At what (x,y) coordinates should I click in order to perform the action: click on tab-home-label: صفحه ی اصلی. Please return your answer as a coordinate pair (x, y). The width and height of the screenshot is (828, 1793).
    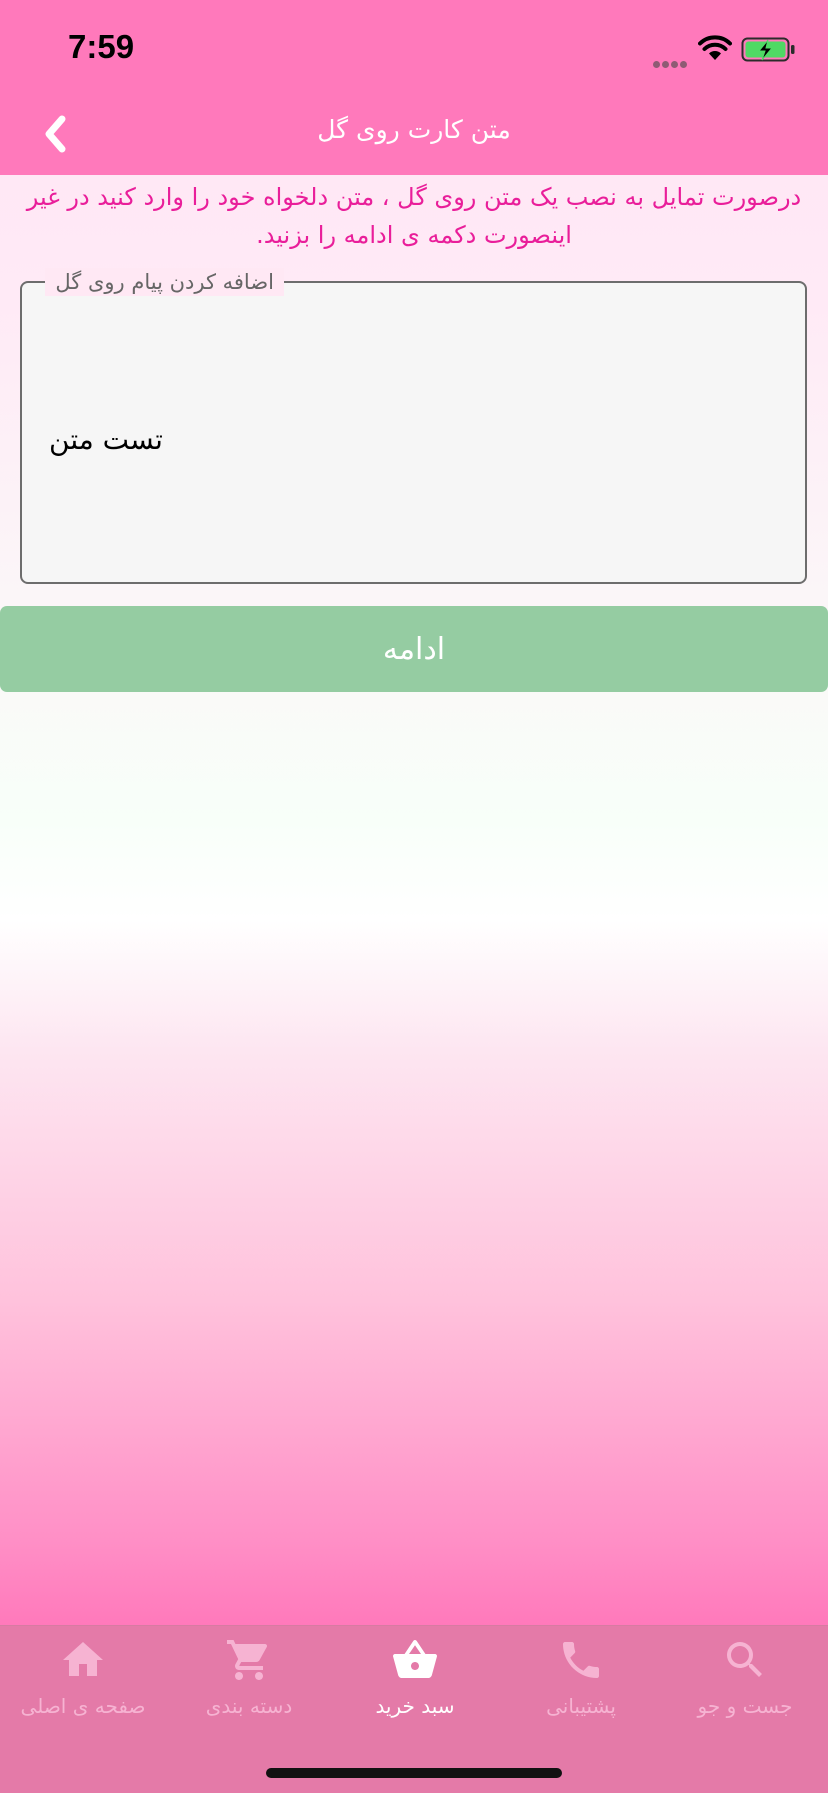
    Looking at the image, I should click on (83, 1706).